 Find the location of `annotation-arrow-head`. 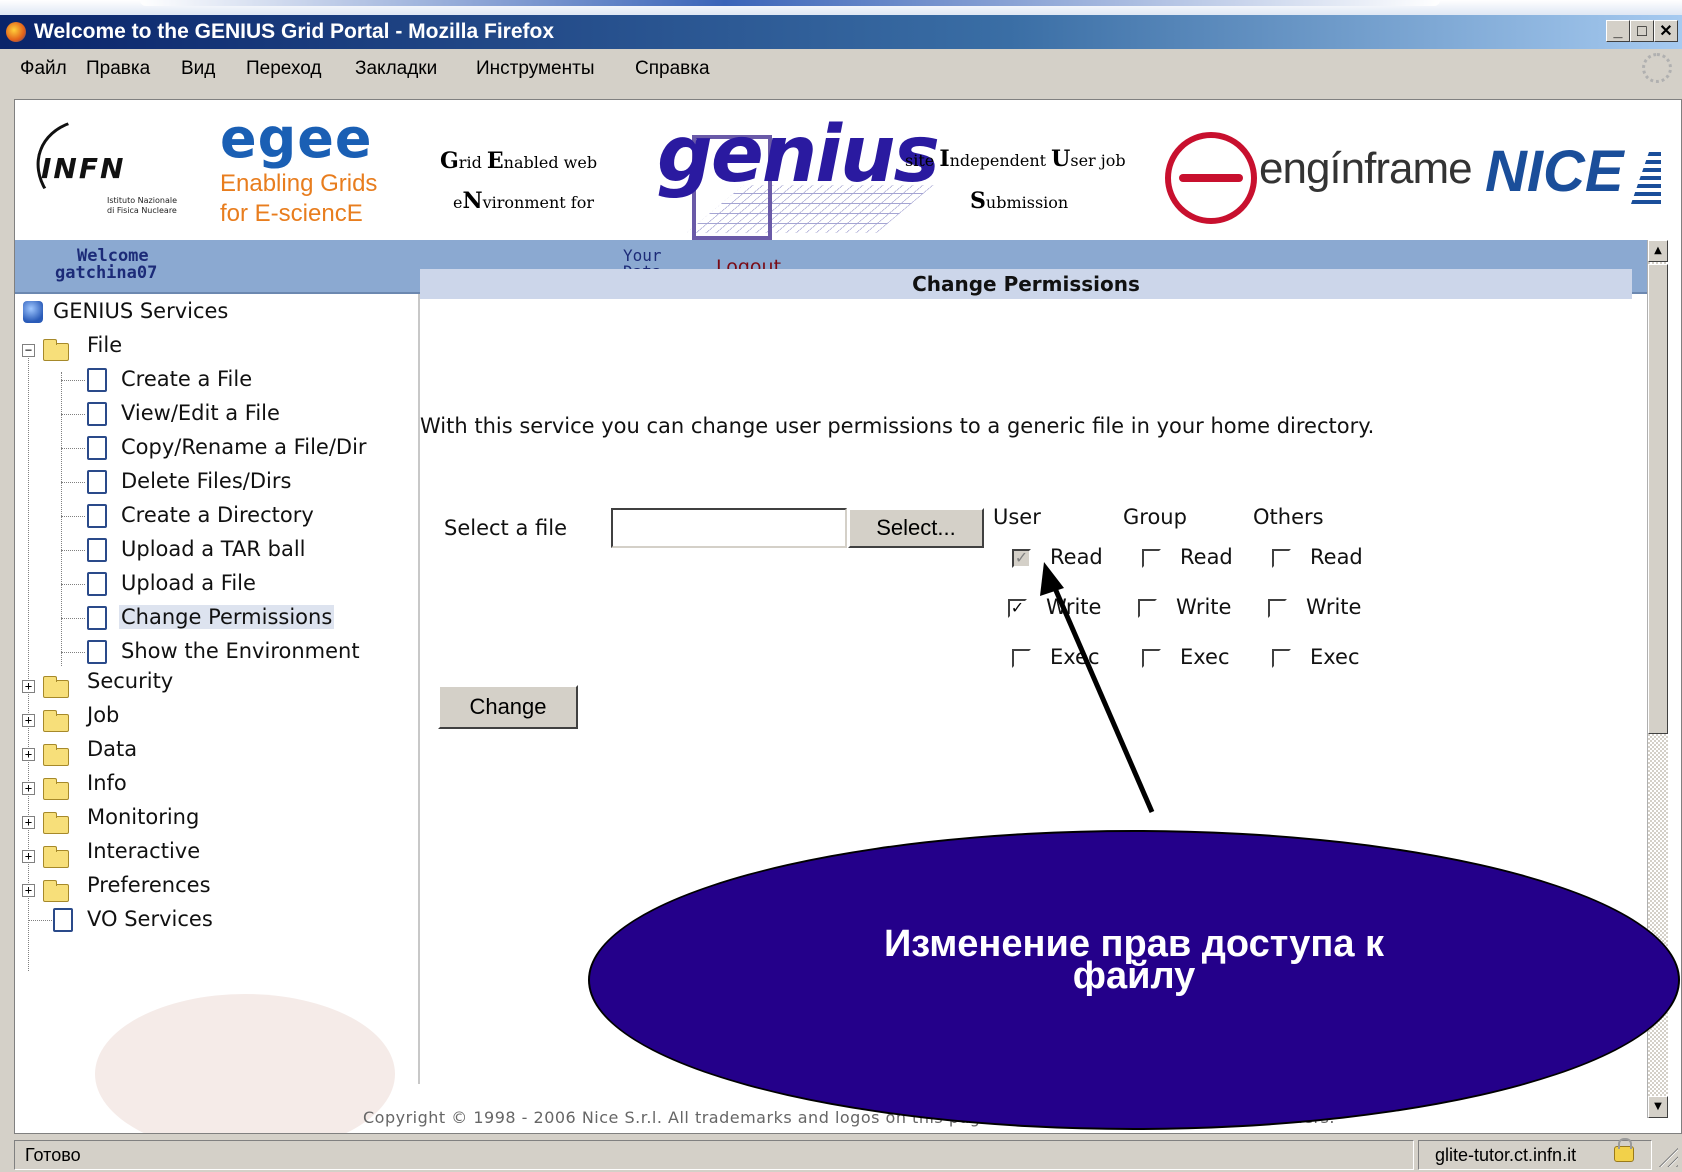

annotation-arrow-head is located at coordinates (1052, 579).